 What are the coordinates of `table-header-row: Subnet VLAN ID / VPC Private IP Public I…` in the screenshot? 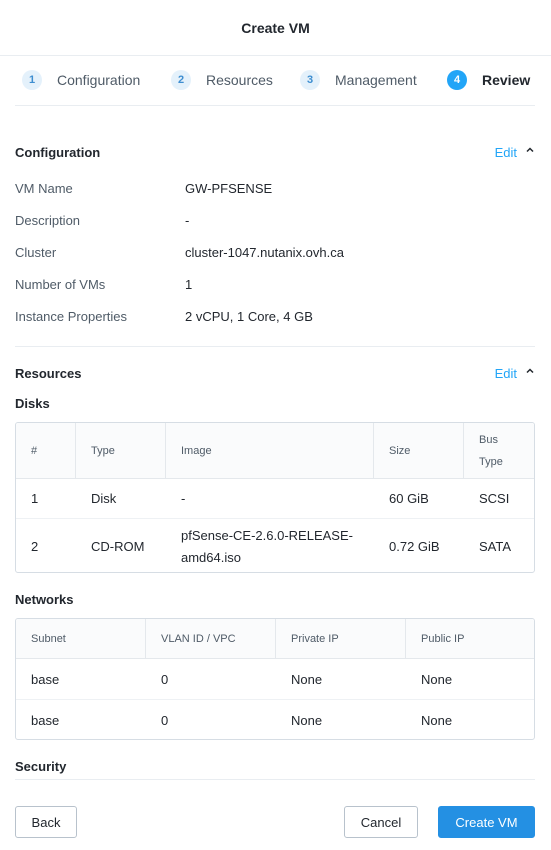 It's located at (275, 639).